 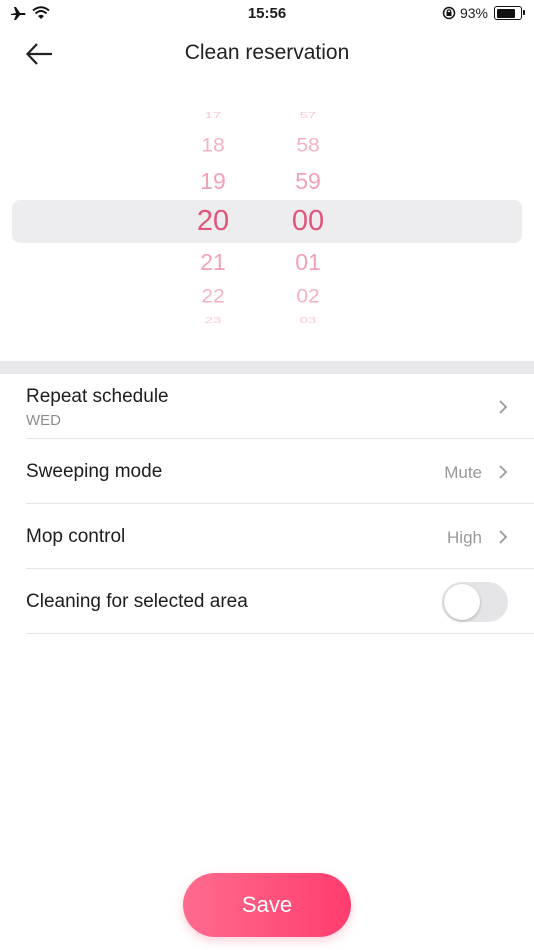 I want to click on minute-wheel: 57 58 59 00 01 02 03, so click(x=308, y=218).